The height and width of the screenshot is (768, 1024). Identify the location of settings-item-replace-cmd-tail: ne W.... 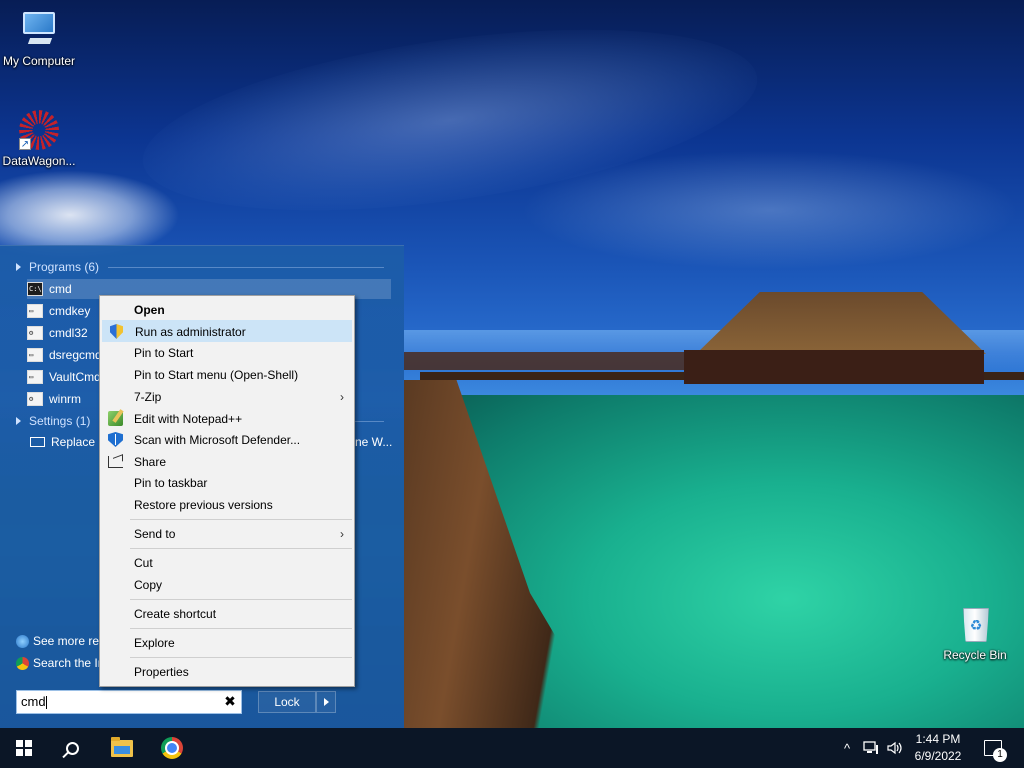
(374, 442).